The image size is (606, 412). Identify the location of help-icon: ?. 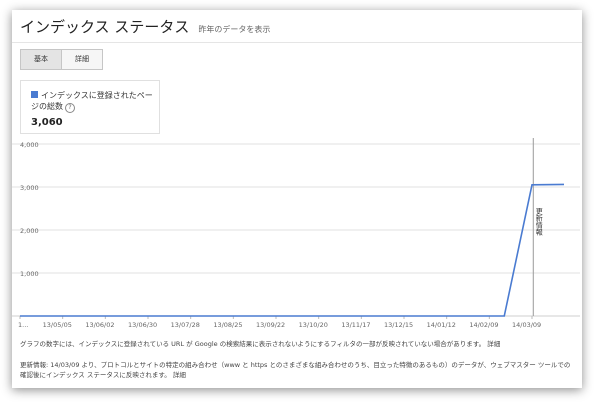
(70, 108).